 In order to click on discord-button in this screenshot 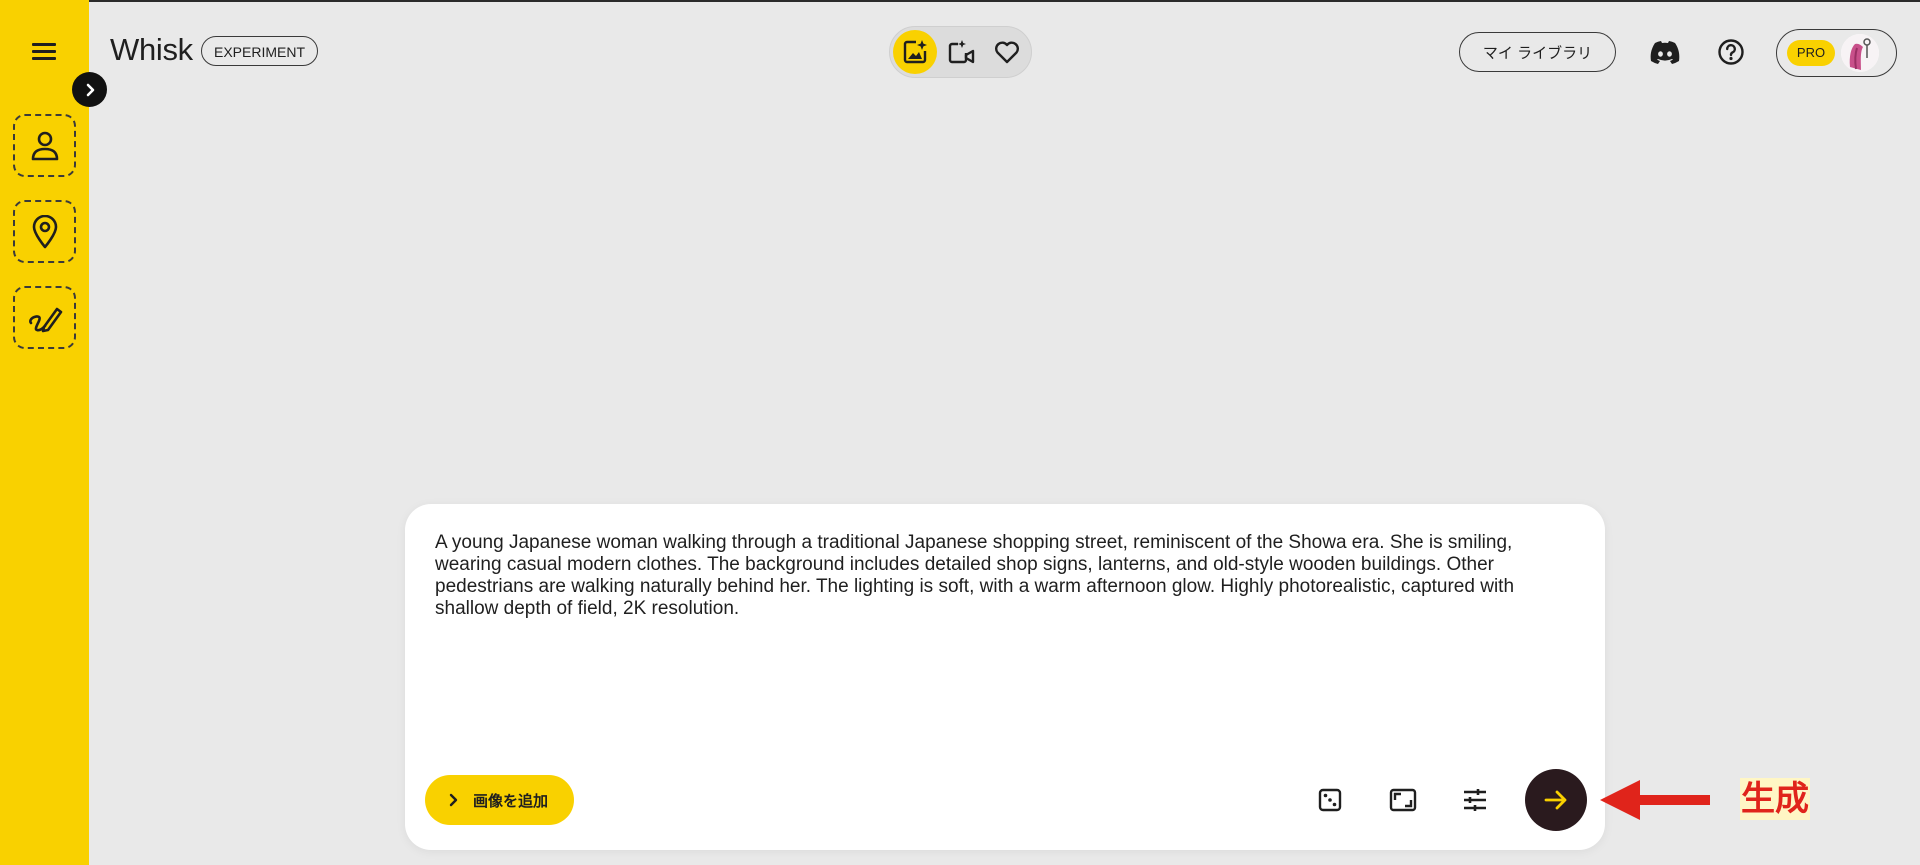, I will do `click(1665, 52)`.